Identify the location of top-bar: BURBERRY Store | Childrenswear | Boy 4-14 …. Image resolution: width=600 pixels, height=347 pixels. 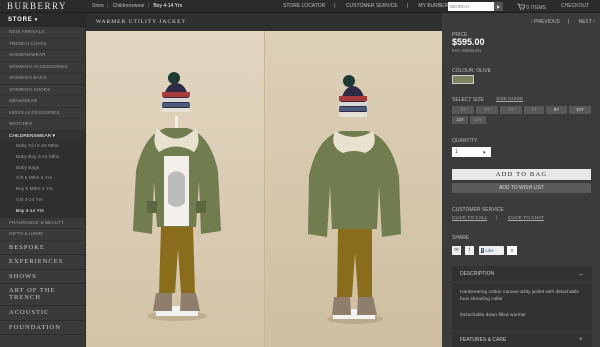
(300, 6).